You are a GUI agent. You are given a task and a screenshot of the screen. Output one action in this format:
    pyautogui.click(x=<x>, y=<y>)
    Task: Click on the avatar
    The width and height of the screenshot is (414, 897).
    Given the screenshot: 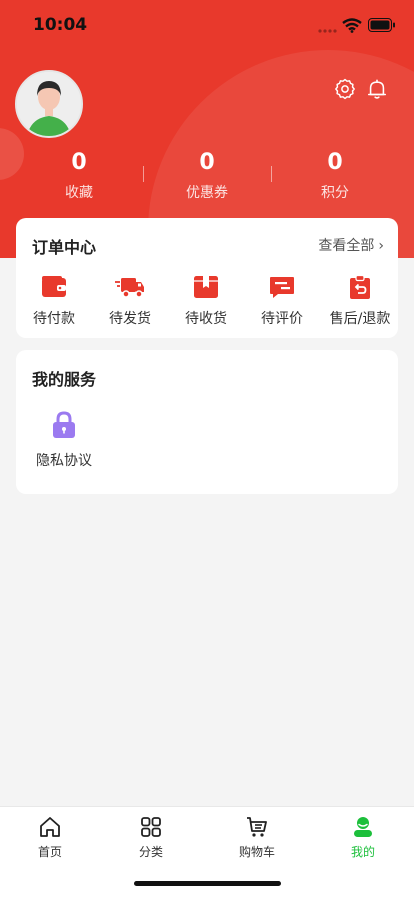 What is the action you would take?
    pyautogui.click(x=49, y=104)
    